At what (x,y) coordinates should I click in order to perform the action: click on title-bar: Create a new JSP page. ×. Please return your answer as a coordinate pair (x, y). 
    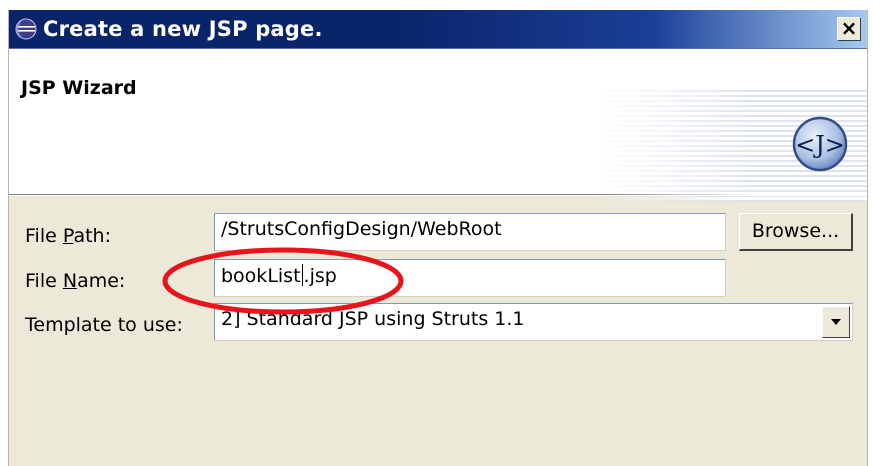
    Looking at the image, I should click on (438, 29).